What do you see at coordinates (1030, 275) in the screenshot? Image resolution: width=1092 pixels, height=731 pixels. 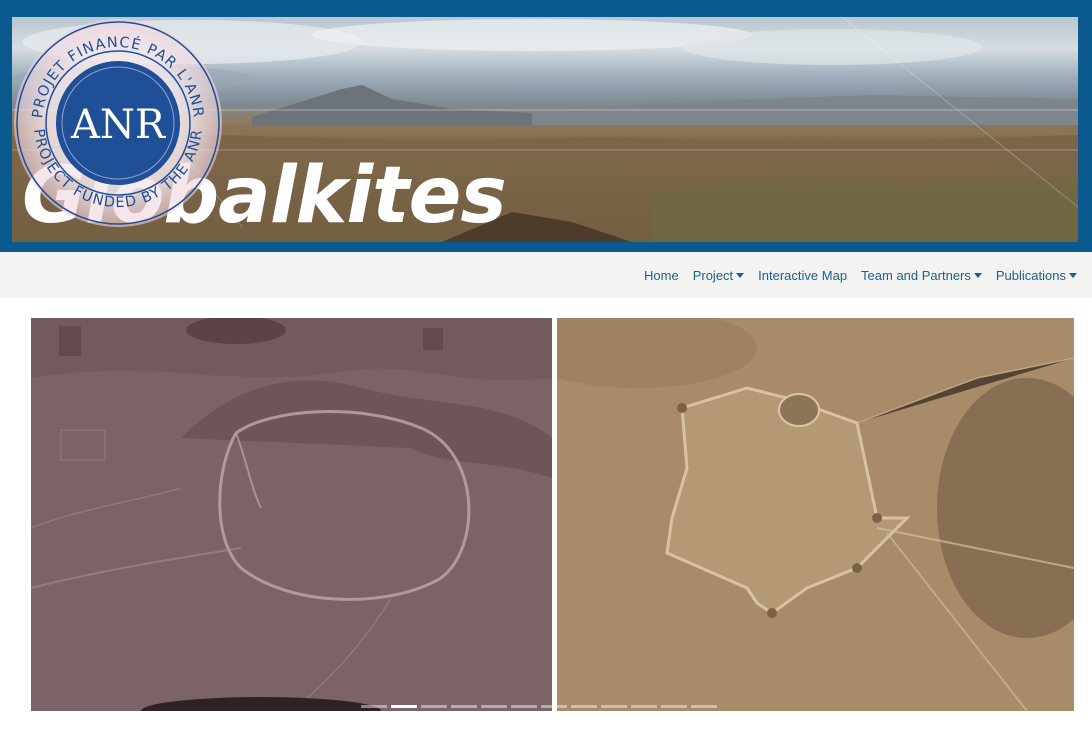 I see `nav-item-label: Publications` at bounding box center [1030, 275].